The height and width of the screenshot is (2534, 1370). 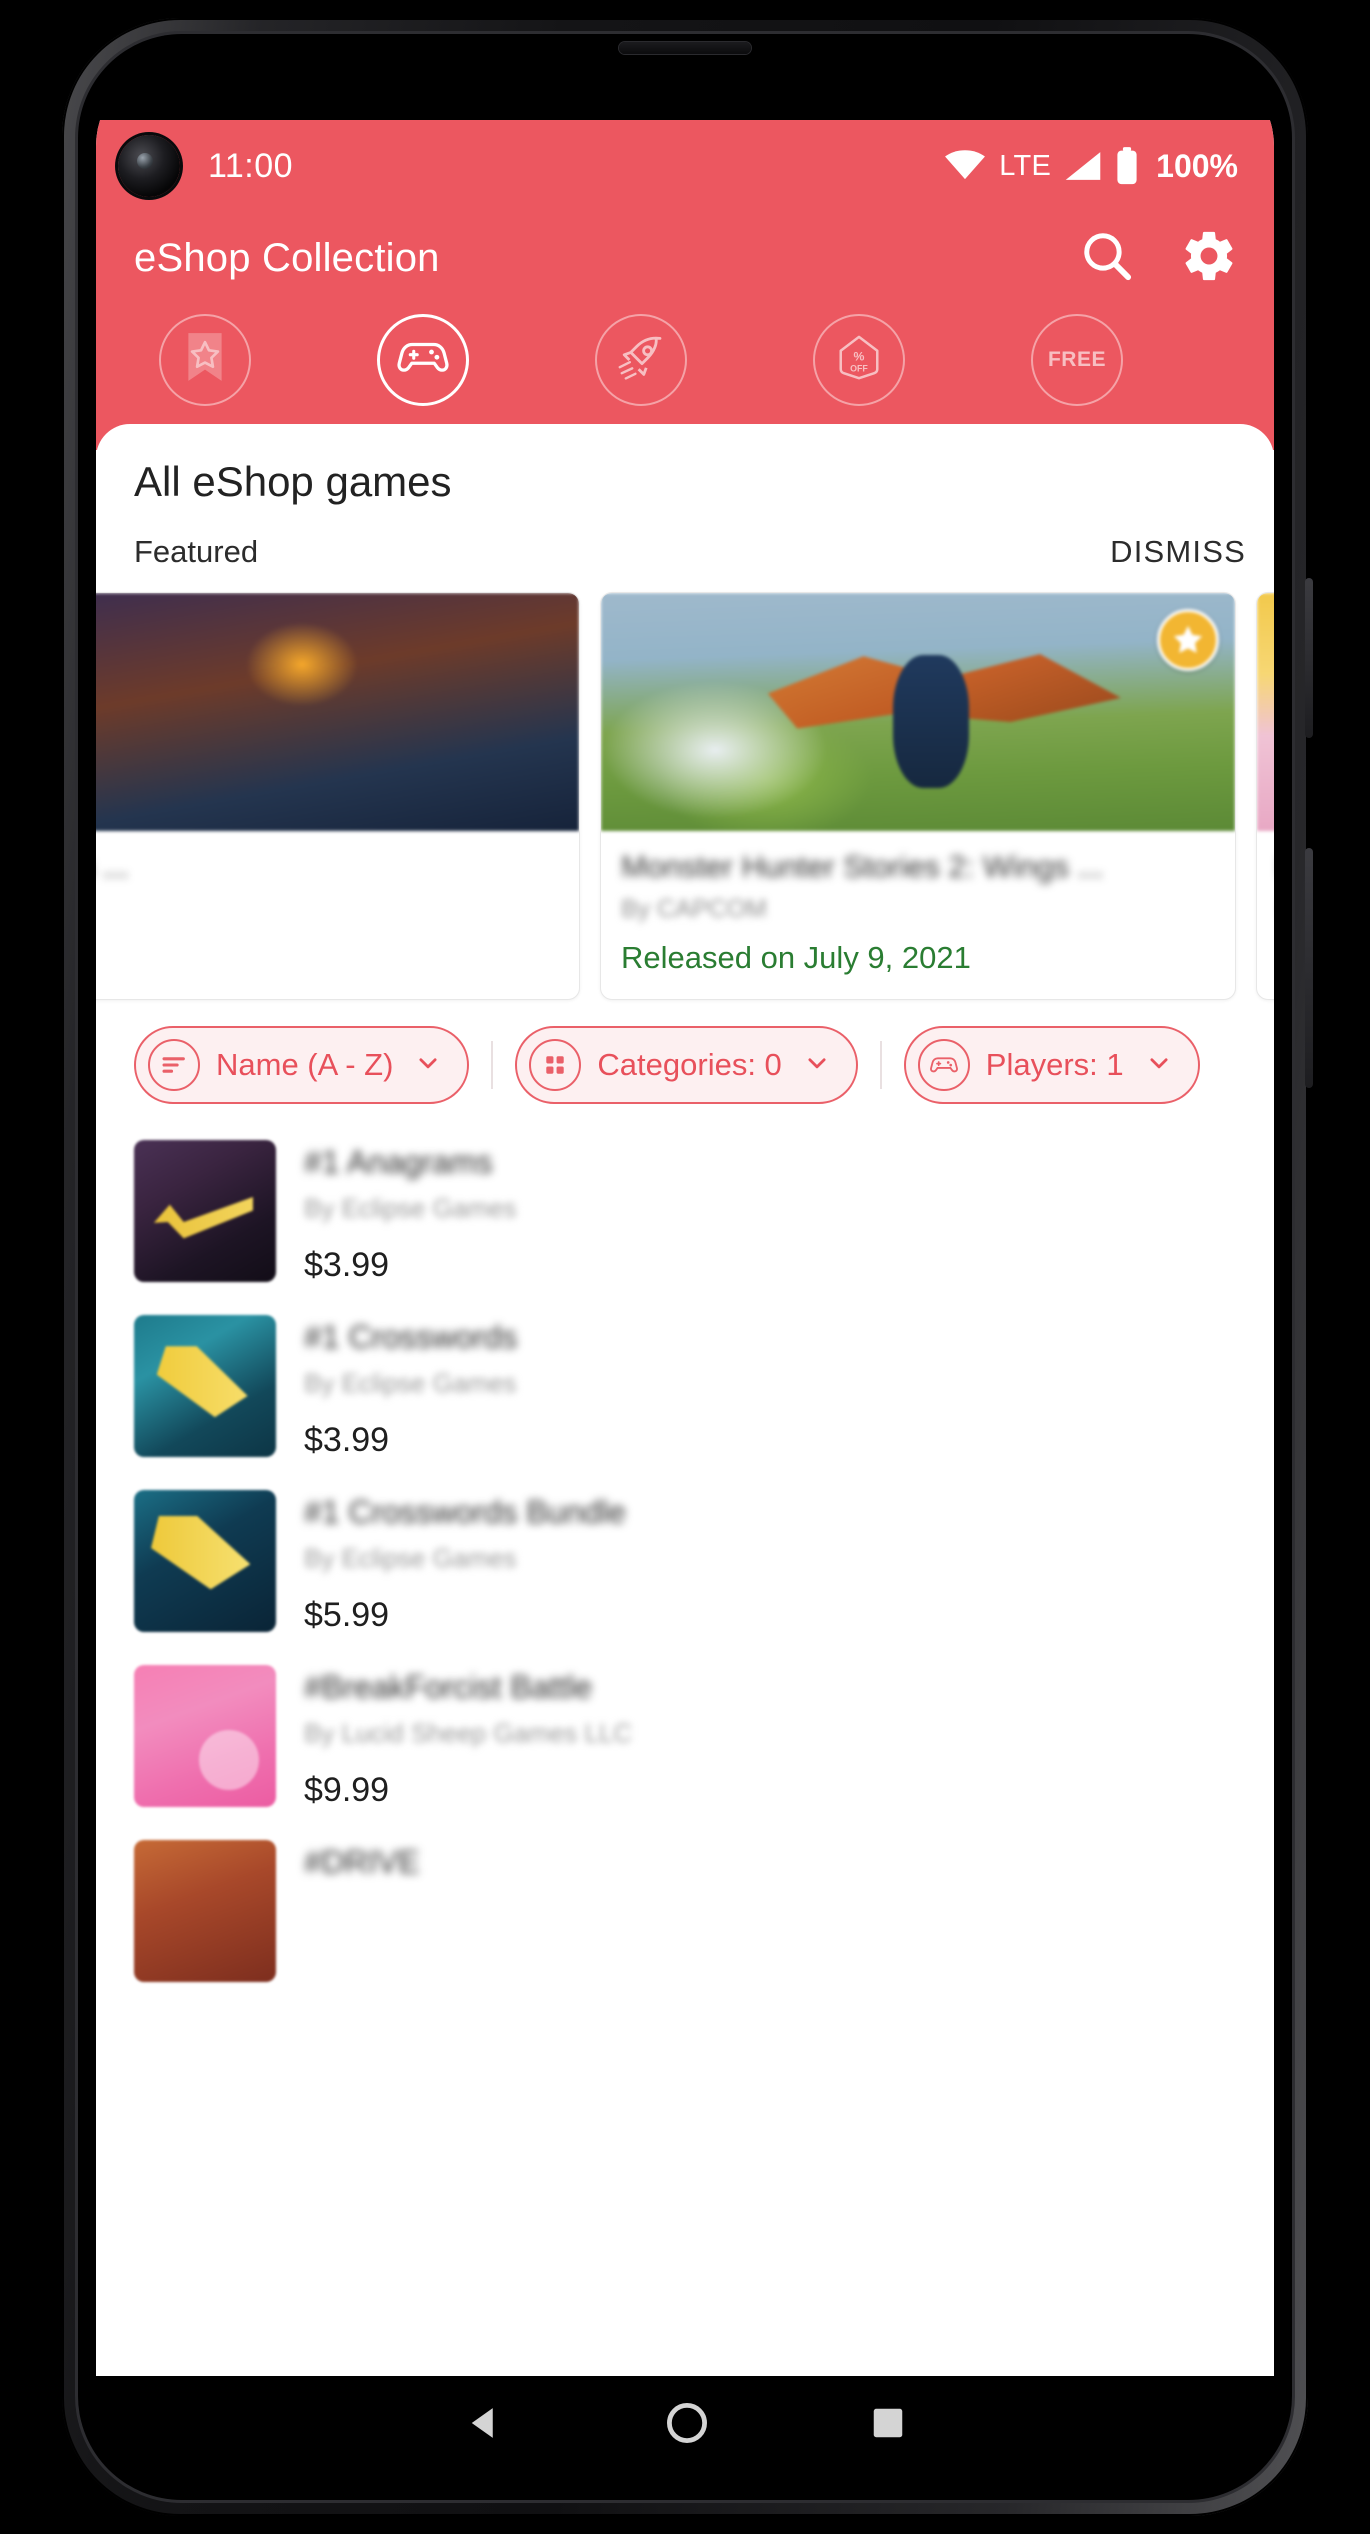 I want to click on game-price: $9.99, so click(x=347, y=1790).